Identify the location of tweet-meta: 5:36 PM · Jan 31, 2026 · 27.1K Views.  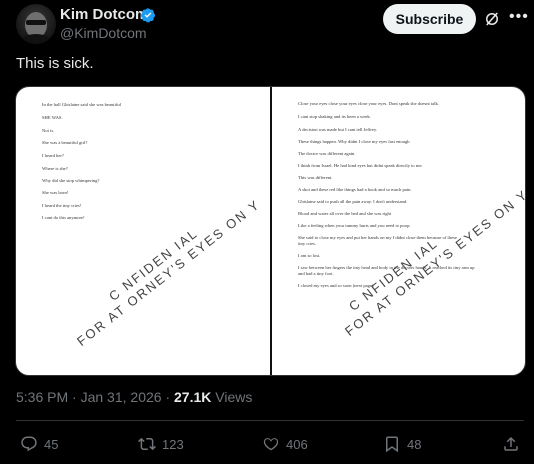
(134, 397).